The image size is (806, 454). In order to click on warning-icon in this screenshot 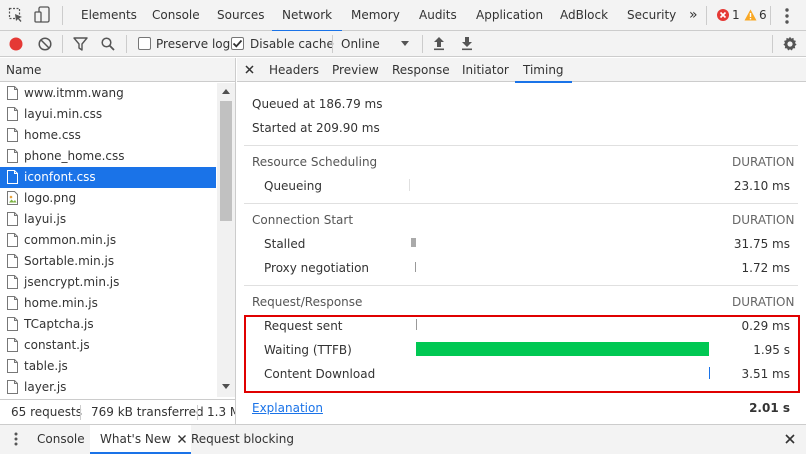, I will do `click(750, 15)`.